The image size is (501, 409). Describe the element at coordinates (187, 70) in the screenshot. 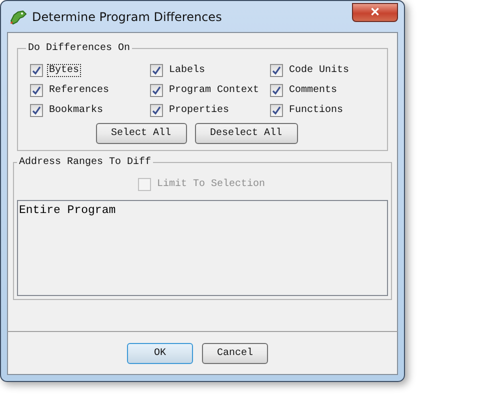

I see `checkbox-label: Labels` at that location.